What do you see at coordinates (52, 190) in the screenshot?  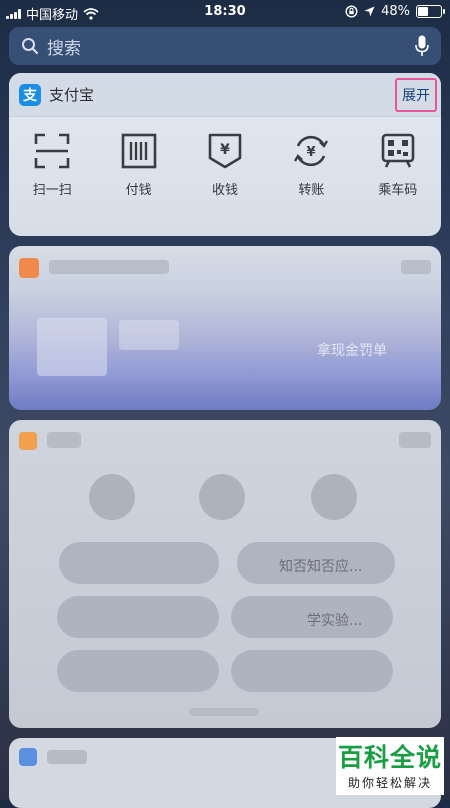 I see `scan-label: 扫一扫` at bounding box center [52, 190].